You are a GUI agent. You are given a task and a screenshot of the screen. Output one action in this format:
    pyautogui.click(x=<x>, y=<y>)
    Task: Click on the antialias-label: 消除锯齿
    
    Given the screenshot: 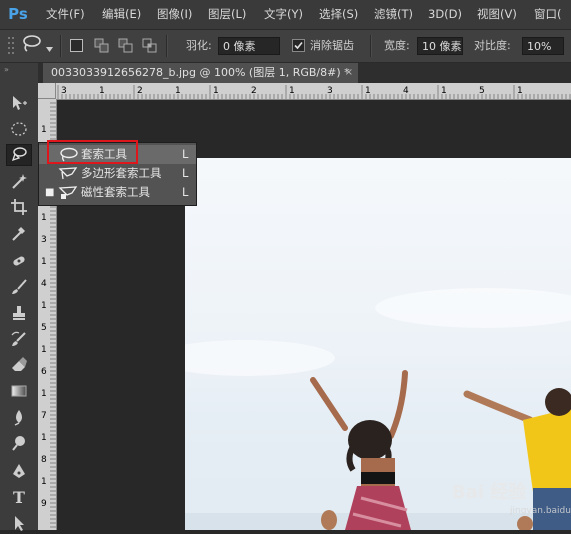 What is the action you would take?
    pyautogui.click(x=332, y=45)
    